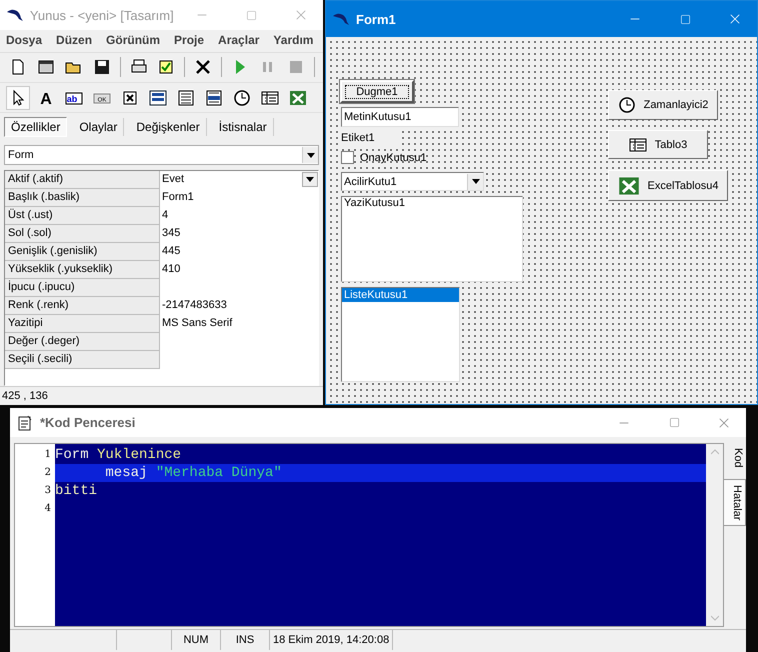 This screenshot has height=652, width=758. I want to click on dropdown-button, so click(310, 179).